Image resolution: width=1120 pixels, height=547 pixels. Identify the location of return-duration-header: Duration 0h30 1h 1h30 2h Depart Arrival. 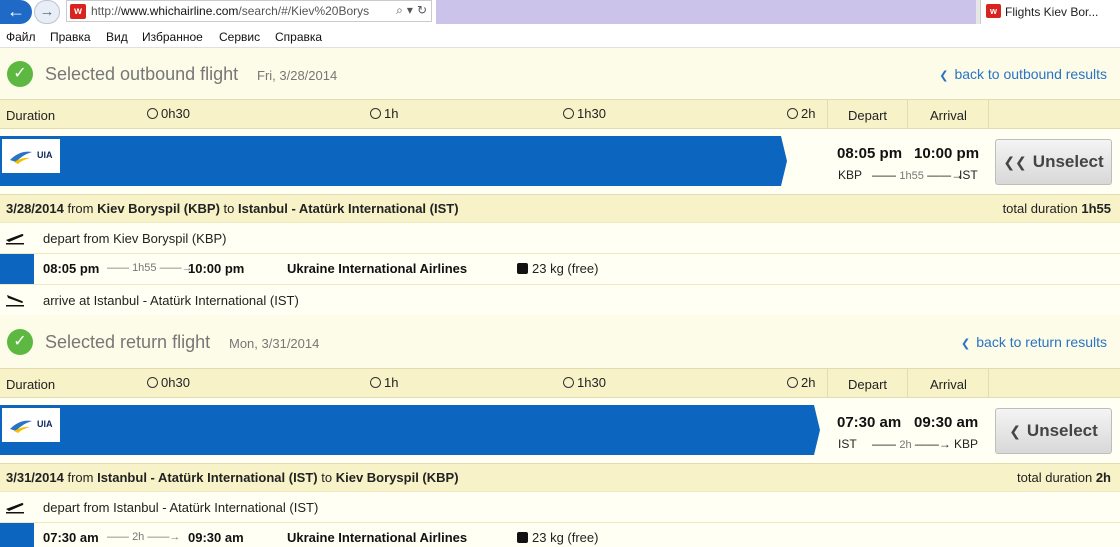
(560, 383).